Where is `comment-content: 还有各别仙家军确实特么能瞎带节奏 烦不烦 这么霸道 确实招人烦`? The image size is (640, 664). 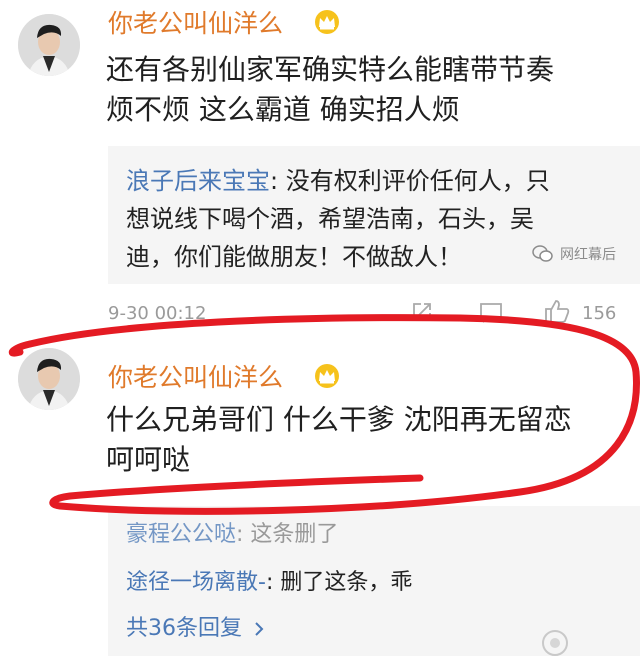
comment-content: 还有各别仙家军确实特么能瞎带节奏 烦不烦 这么霸道 确实招人烦 is located at coordinates (366, 90).